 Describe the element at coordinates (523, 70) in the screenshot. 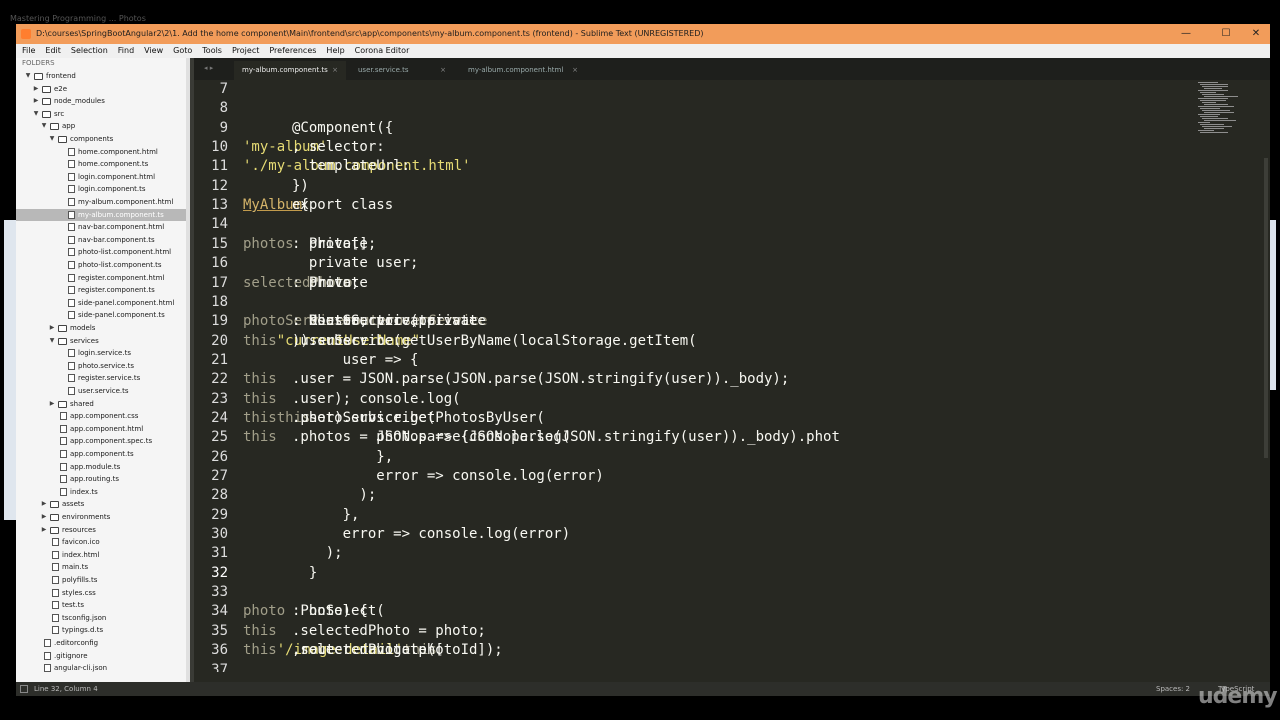

I see `tab-my-album-component-html: my-album.component.html ×` at that location.